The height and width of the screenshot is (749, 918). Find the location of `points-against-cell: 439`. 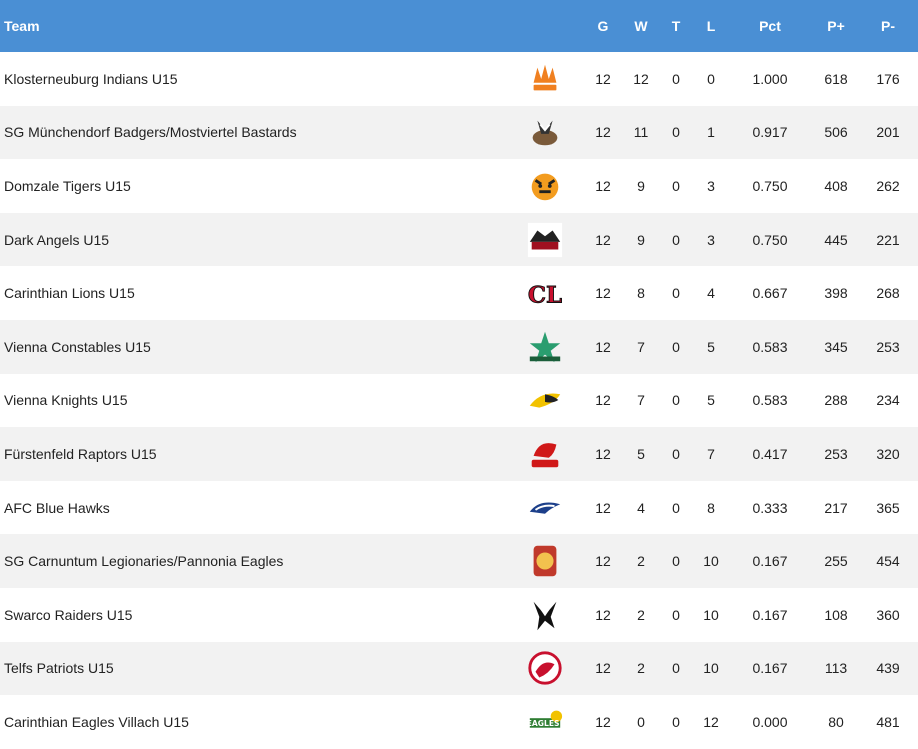

points-against-cell: 439 is located at coordinates (888, 668).